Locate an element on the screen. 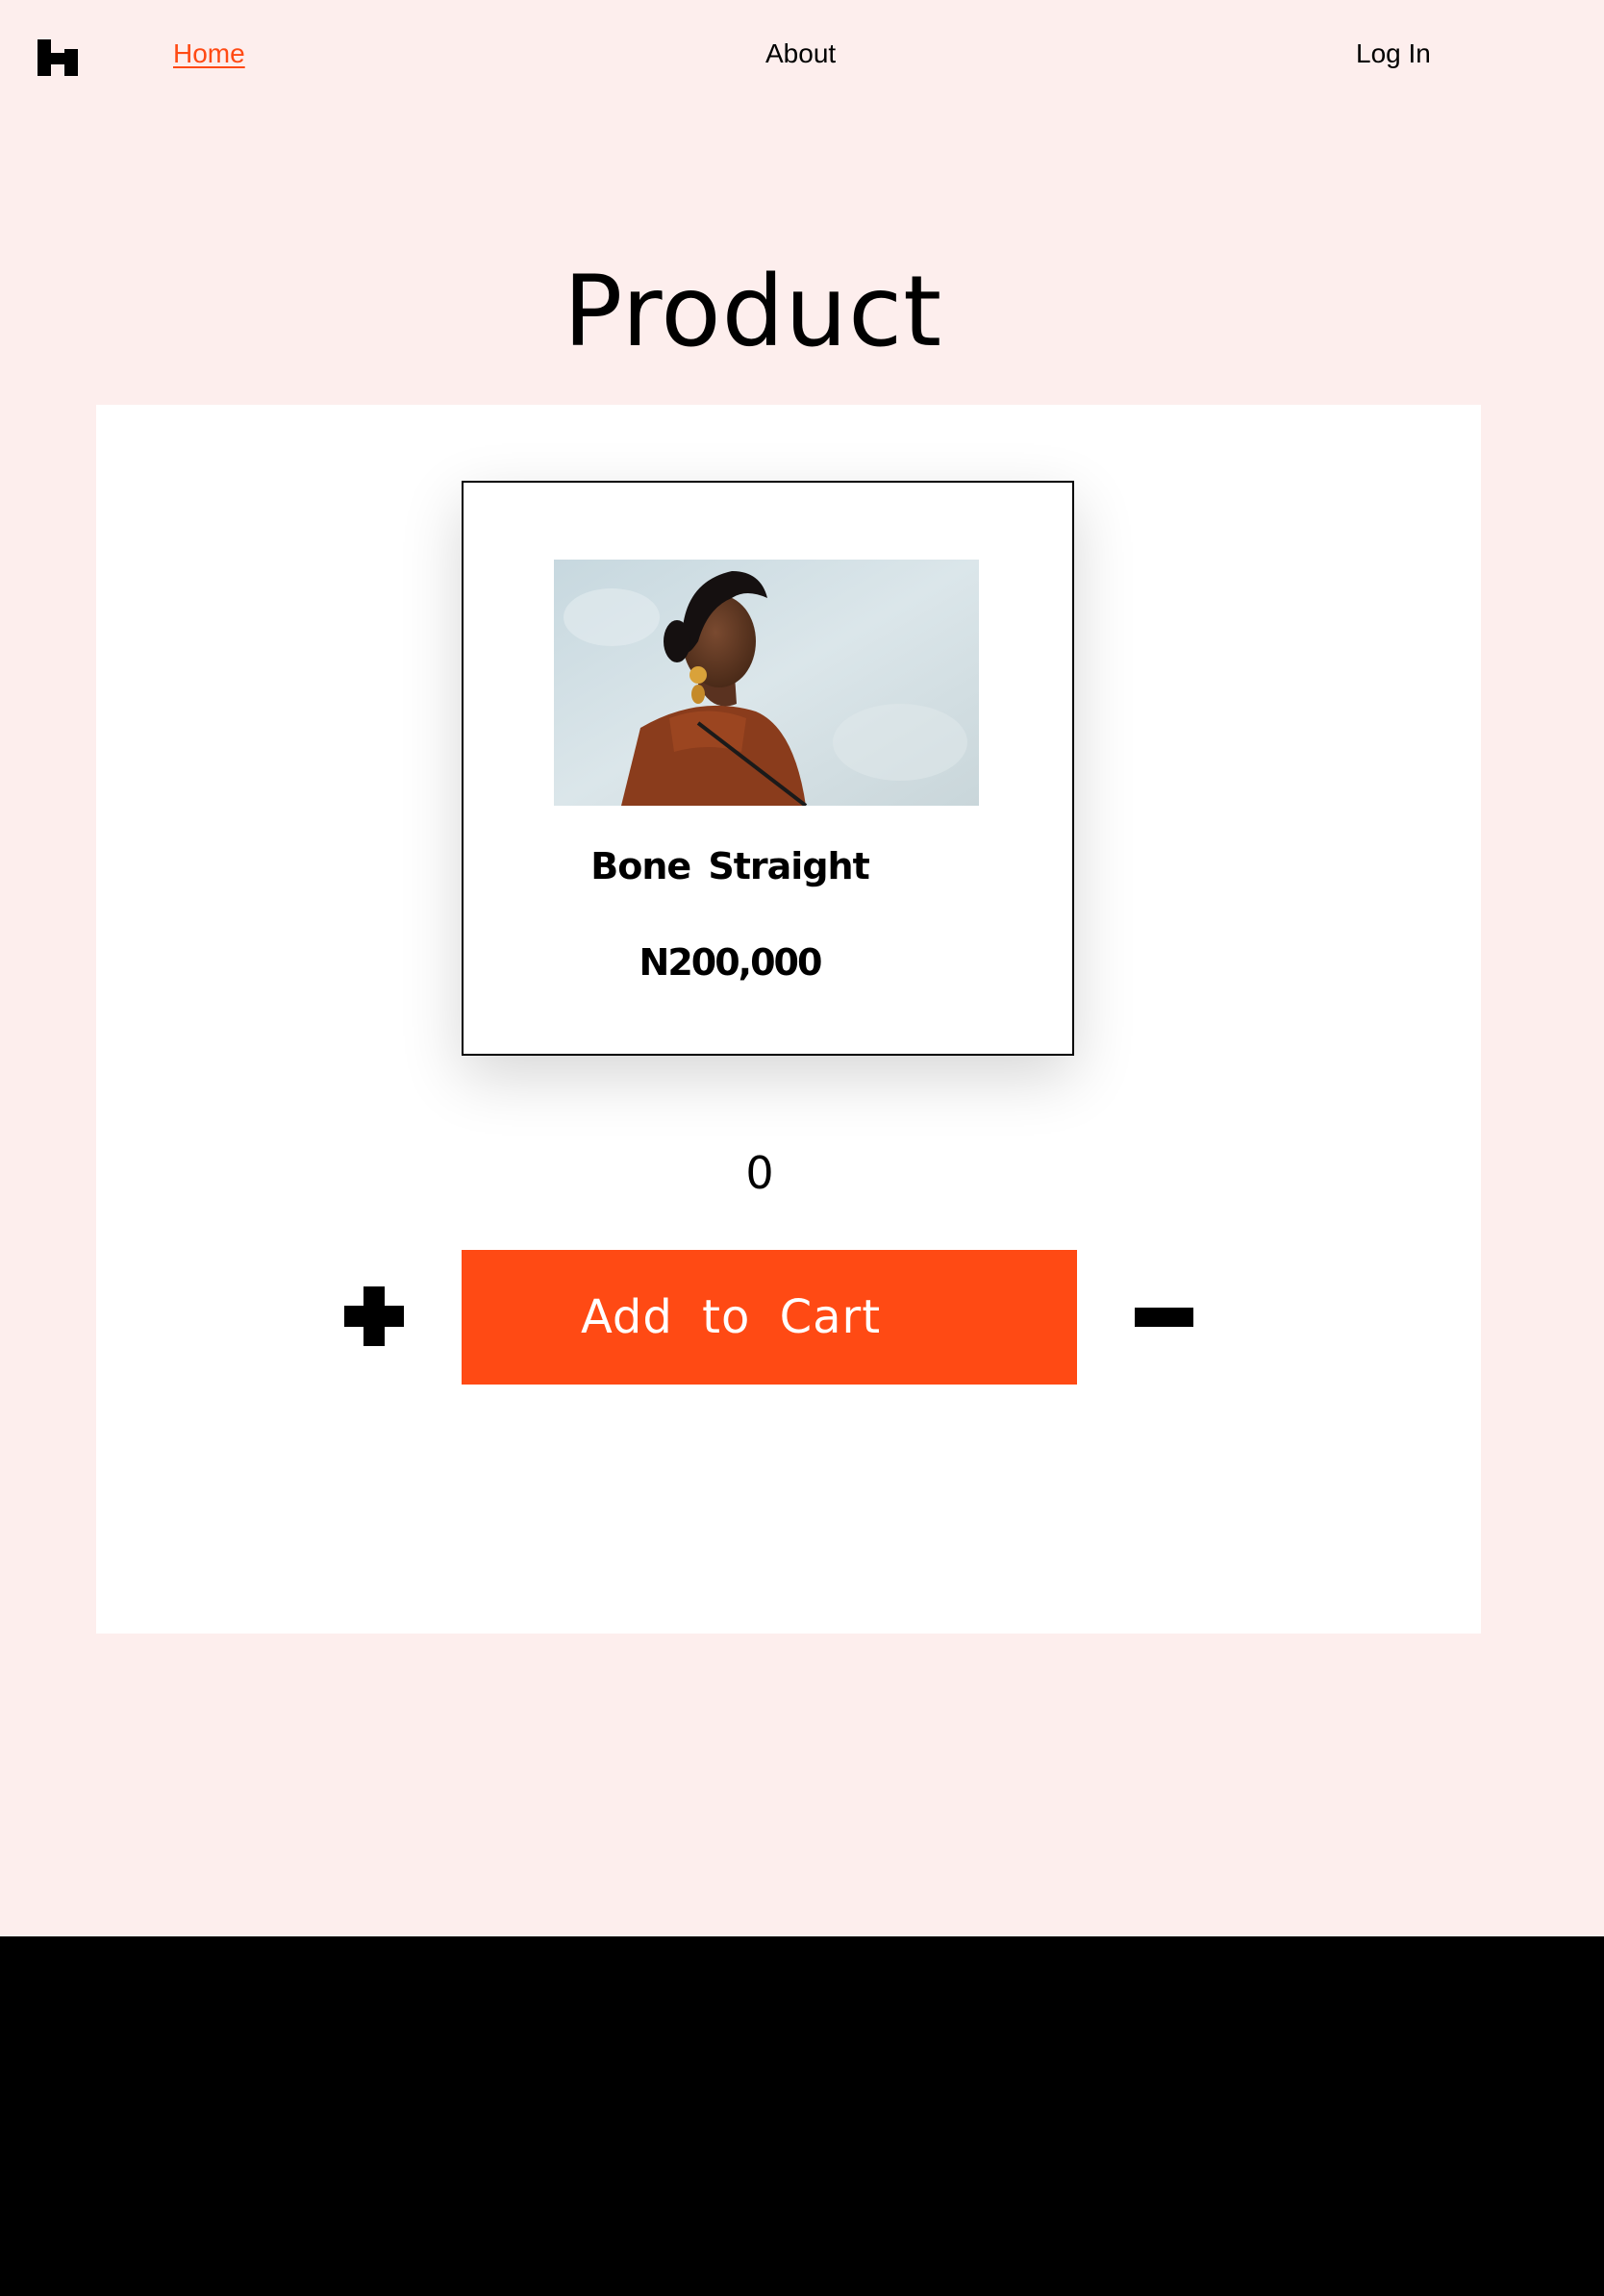  minus-bar is located at coordinates (1164, 1317).